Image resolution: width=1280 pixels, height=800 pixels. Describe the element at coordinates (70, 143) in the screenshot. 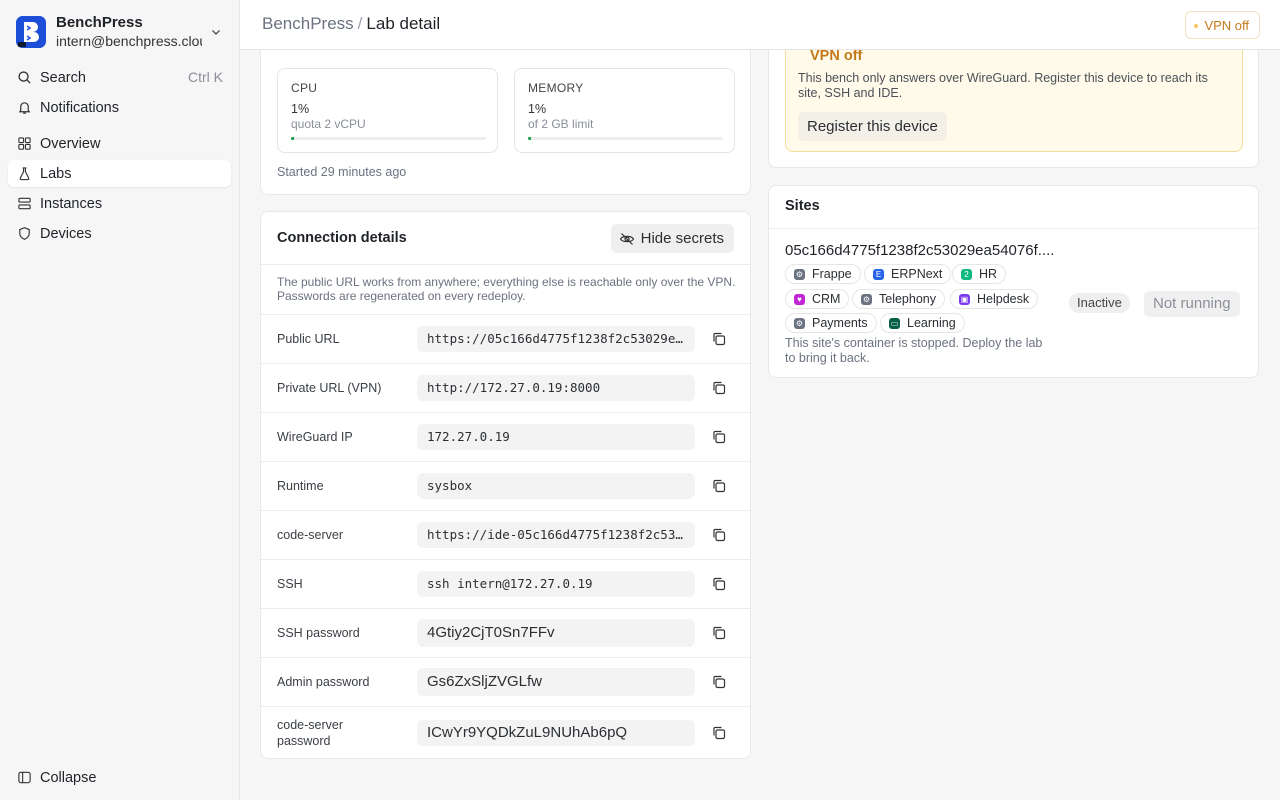

I see `sidebar-item-label: Overview` at that location.